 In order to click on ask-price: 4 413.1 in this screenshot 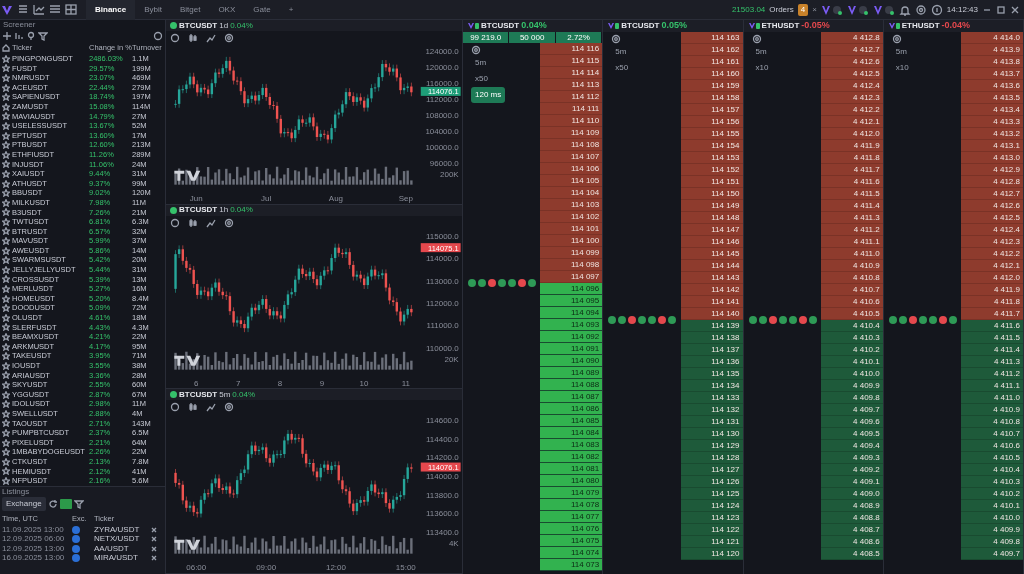, I will do `click(992, 146)`.